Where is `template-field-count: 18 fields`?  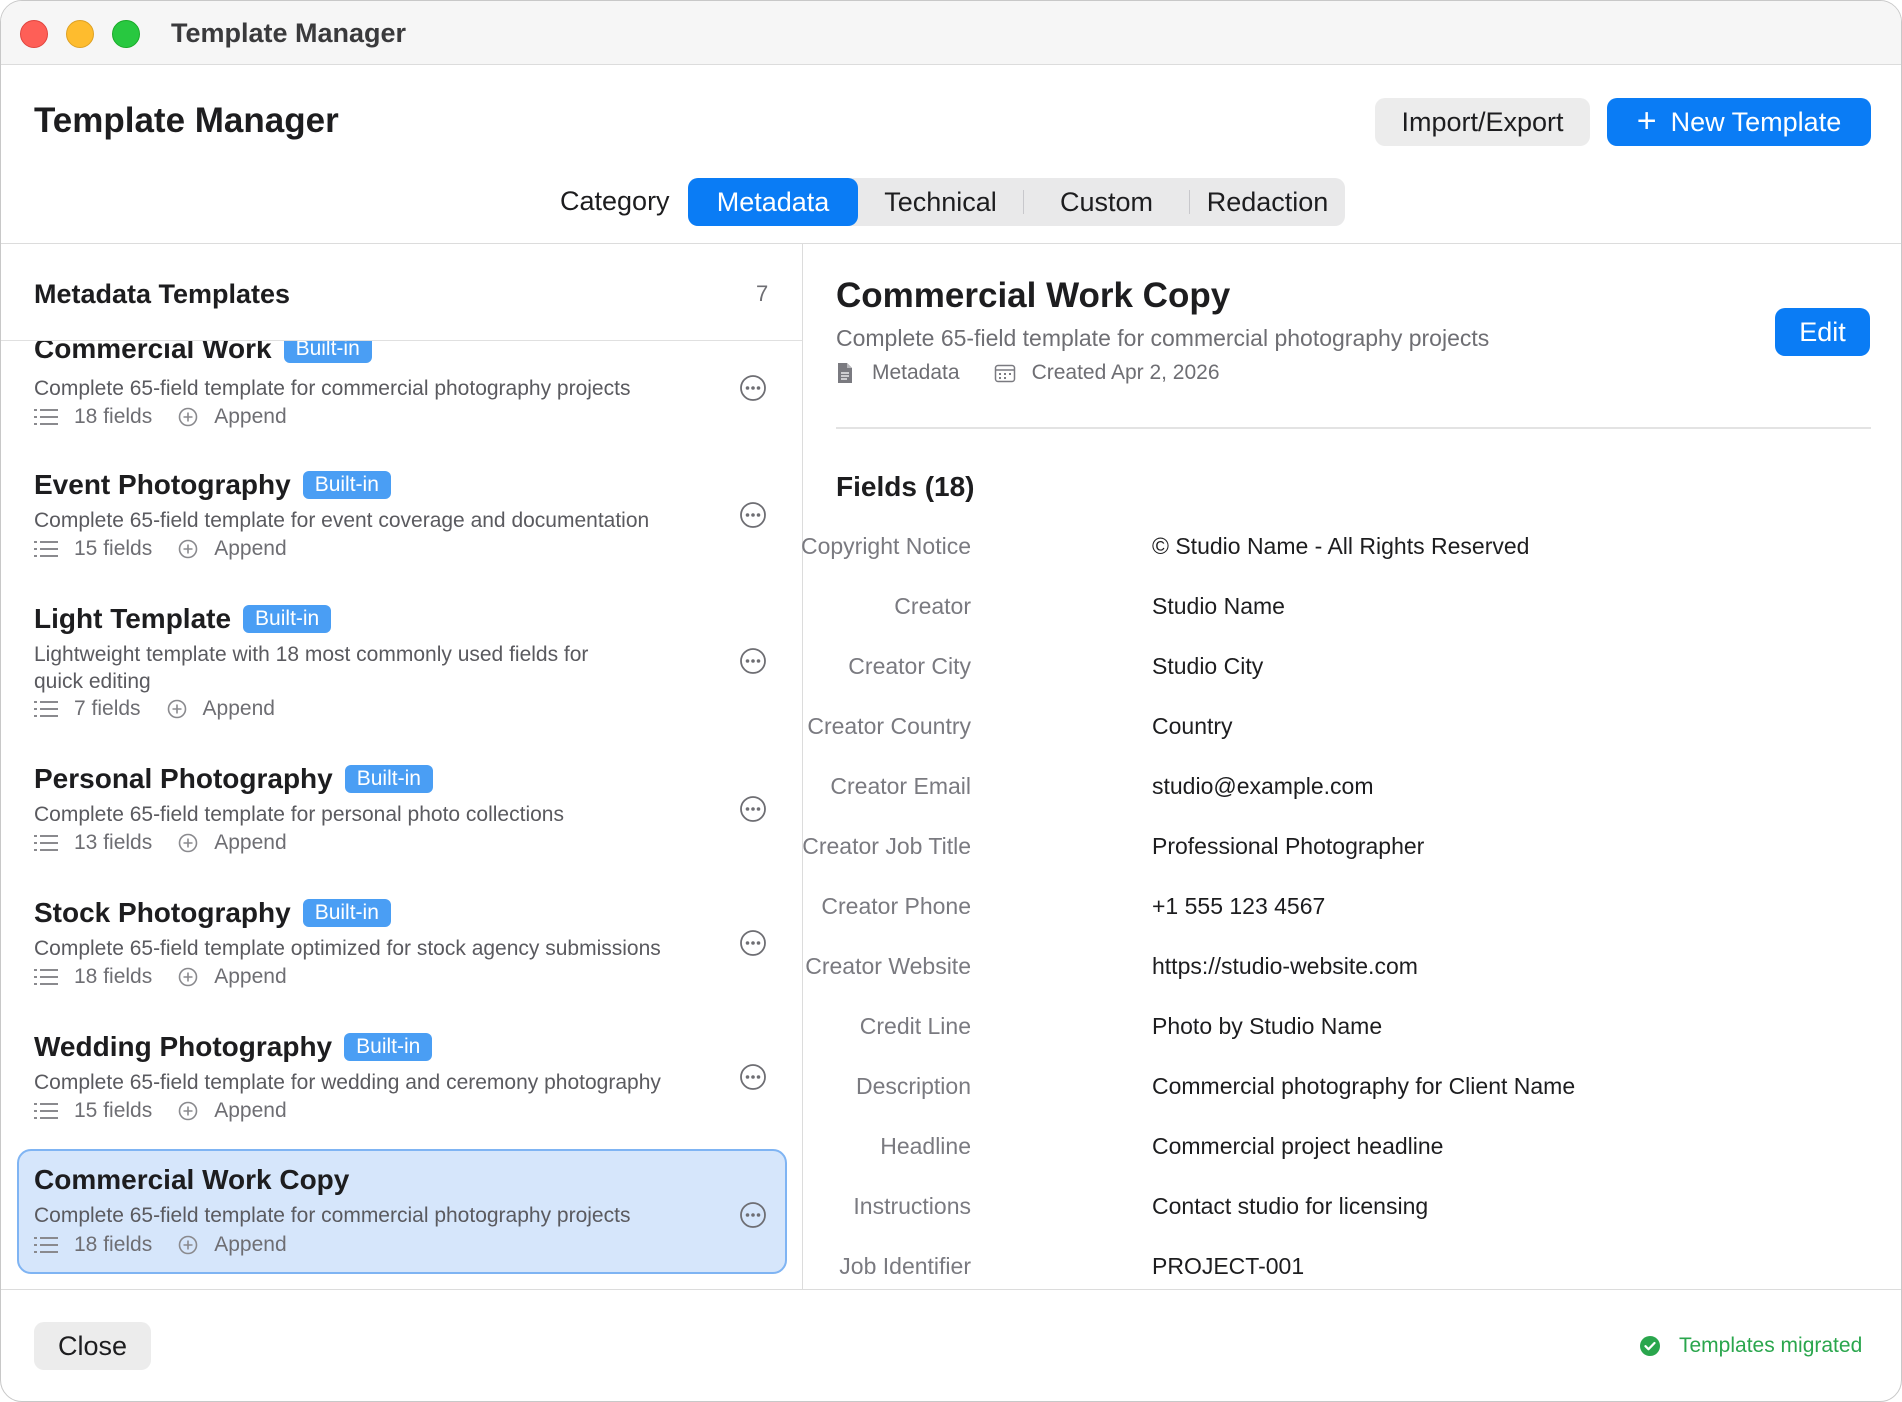 template-field-count: 18 fields is located at coordinates (113, 1244).